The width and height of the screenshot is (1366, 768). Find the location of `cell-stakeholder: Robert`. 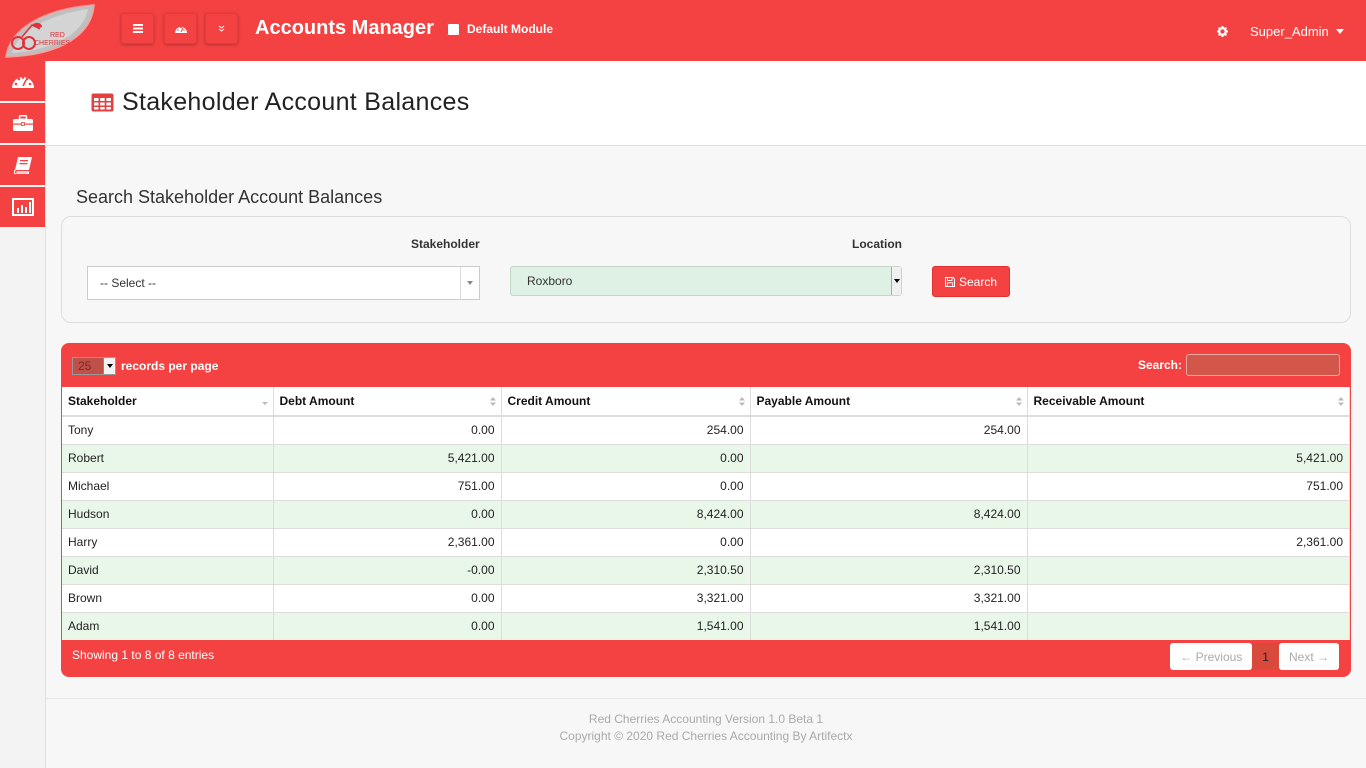

cell-stakeholder: Robert is located at coordinates (168, 457).